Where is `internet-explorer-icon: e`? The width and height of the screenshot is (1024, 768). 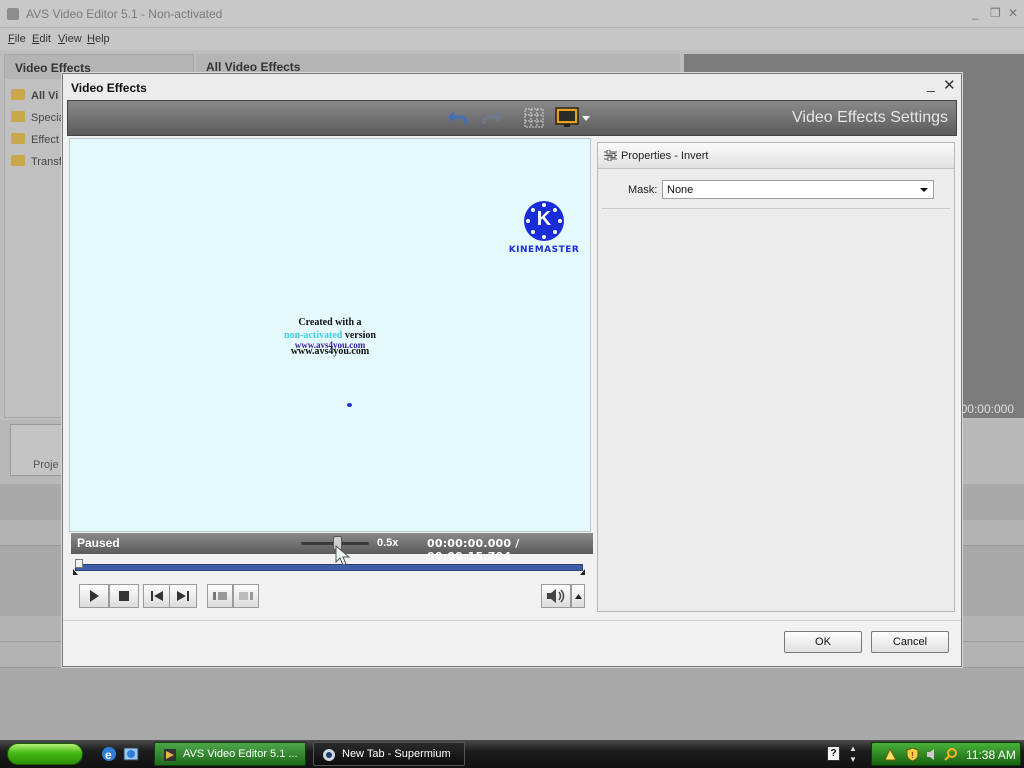 internet-explorer-icon: e is located at coordinates (109, 754).